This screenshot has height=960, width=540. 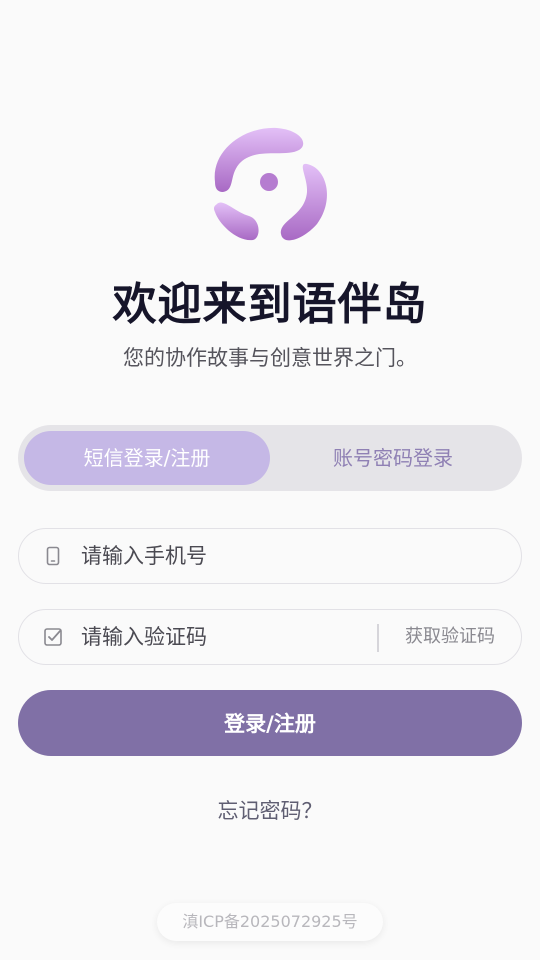 I want to click on checkbox-icon, so click(x=53, y=637).